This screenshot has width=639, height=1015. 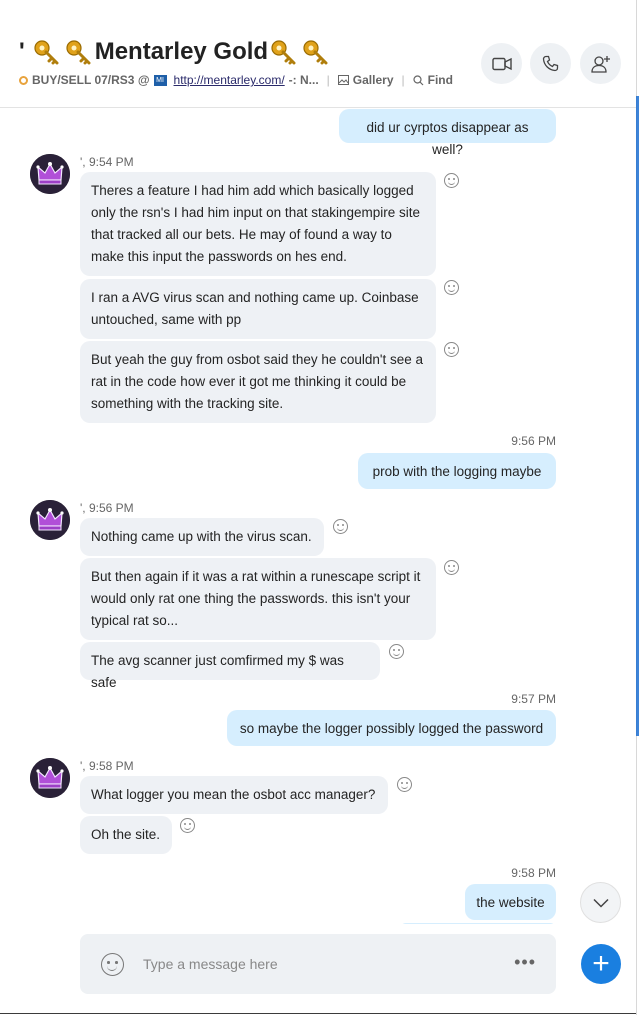 What do you see at coordinates (107, 508) in the screenshot?
I see `sender-timestamp: ', 9:56 PM` at bounding box center [107, 508].